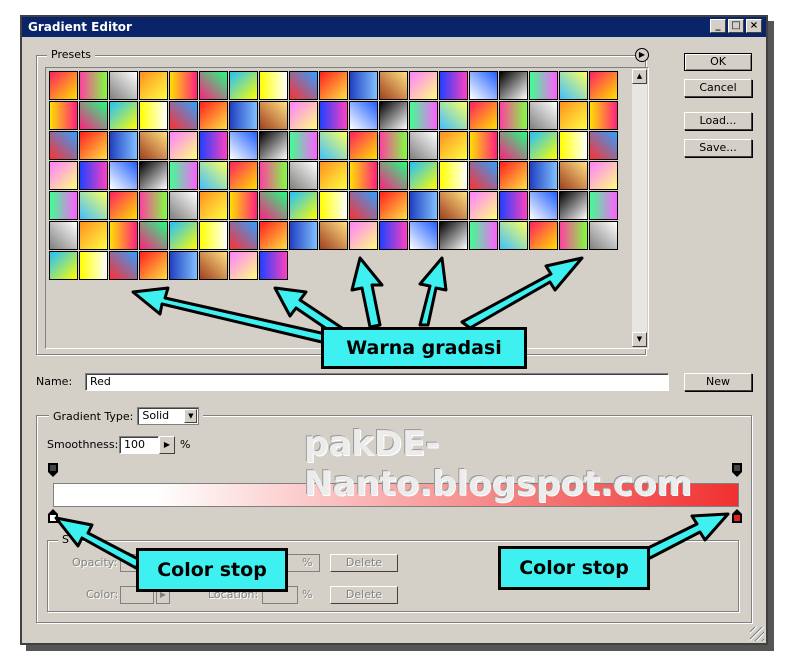 The image size is (787, 662). I want to click on smoothness-slider-icon: ▶, so click(167, 445).